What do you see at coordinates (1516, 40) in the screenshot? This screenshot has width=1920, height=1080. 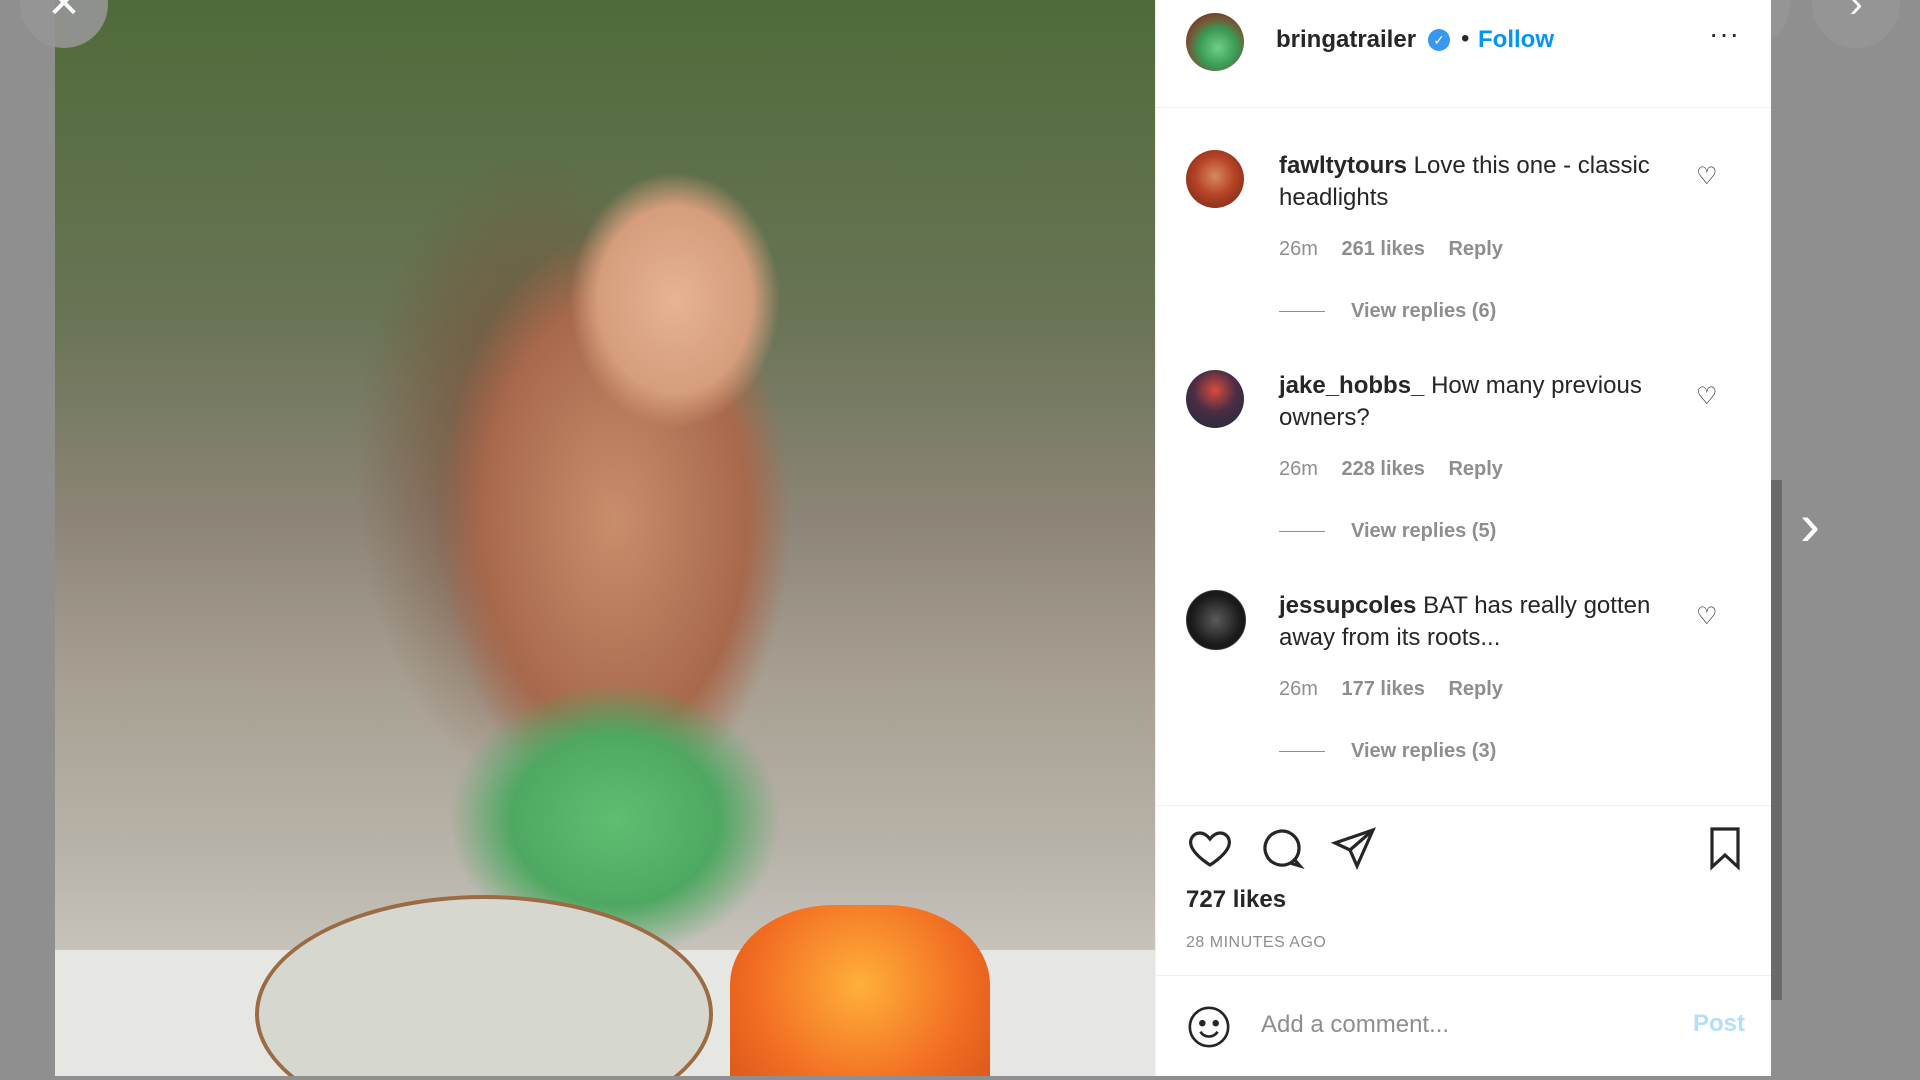 I see `follow-button: Follow` at bounding box center [1516, 40].